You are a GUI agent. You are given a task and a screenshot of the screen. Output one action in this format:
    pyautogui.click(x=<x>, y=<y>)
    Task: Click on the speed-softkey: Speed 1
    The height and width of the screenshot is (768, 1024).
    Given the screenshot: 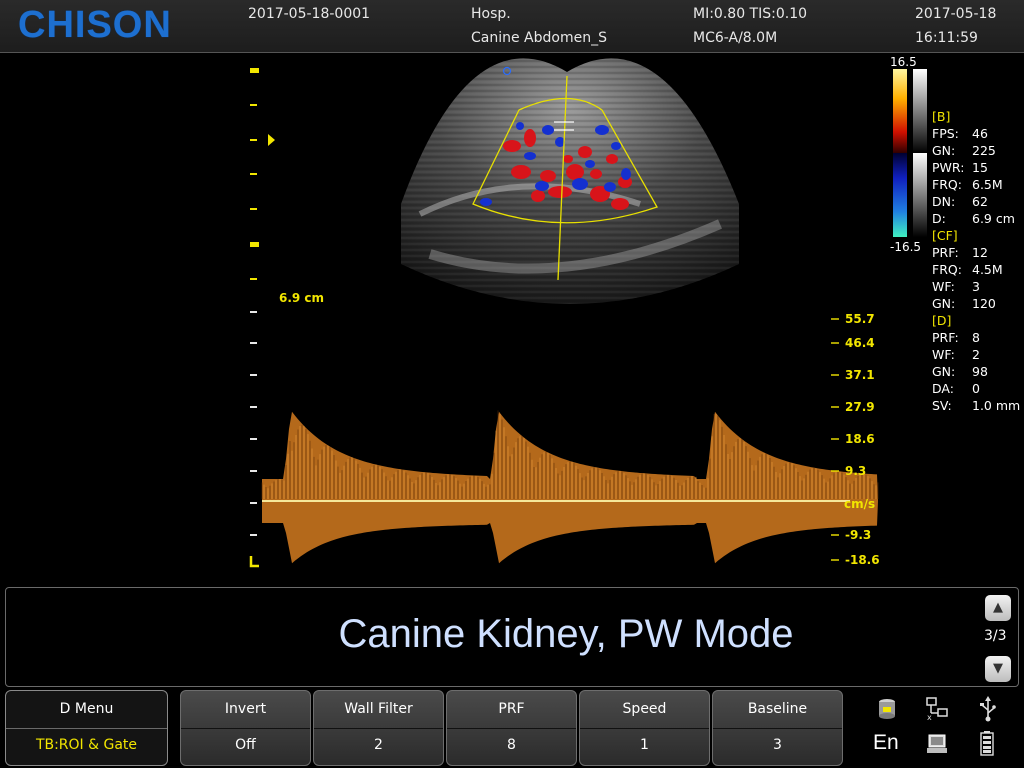 What is the action you would take?
    pyautogui.click(x=644, y=728)
    